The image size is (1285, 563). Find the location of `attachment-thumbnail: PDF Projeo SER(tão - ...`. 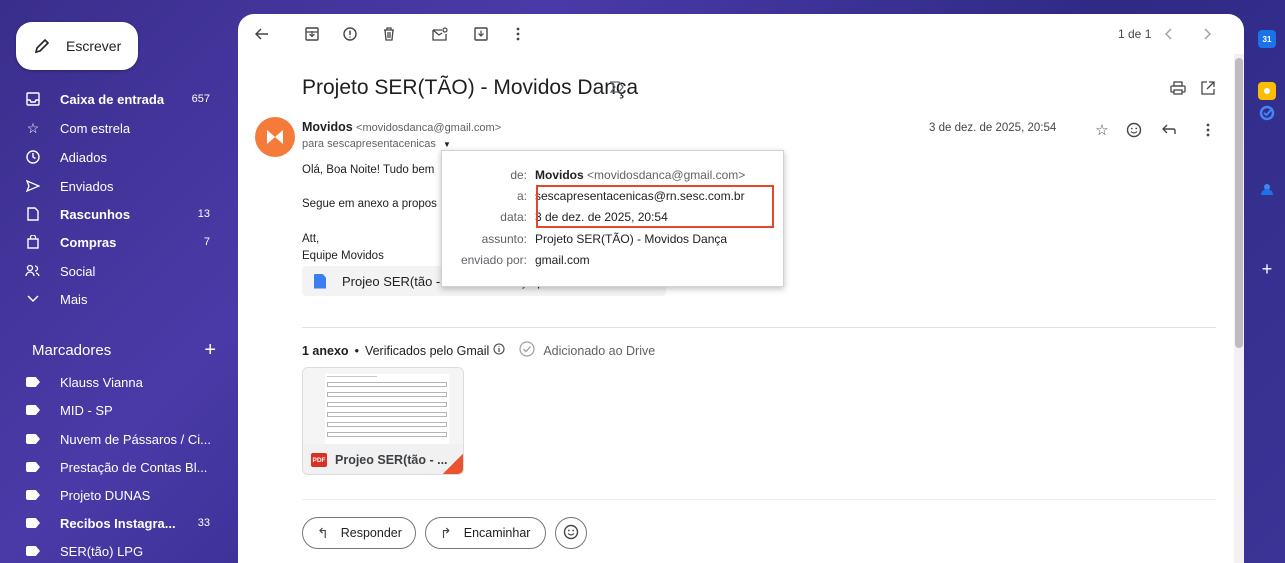

attachment-thumbnail: PDF Projeo SER(tão - ... is located at coordinates (383, 421).